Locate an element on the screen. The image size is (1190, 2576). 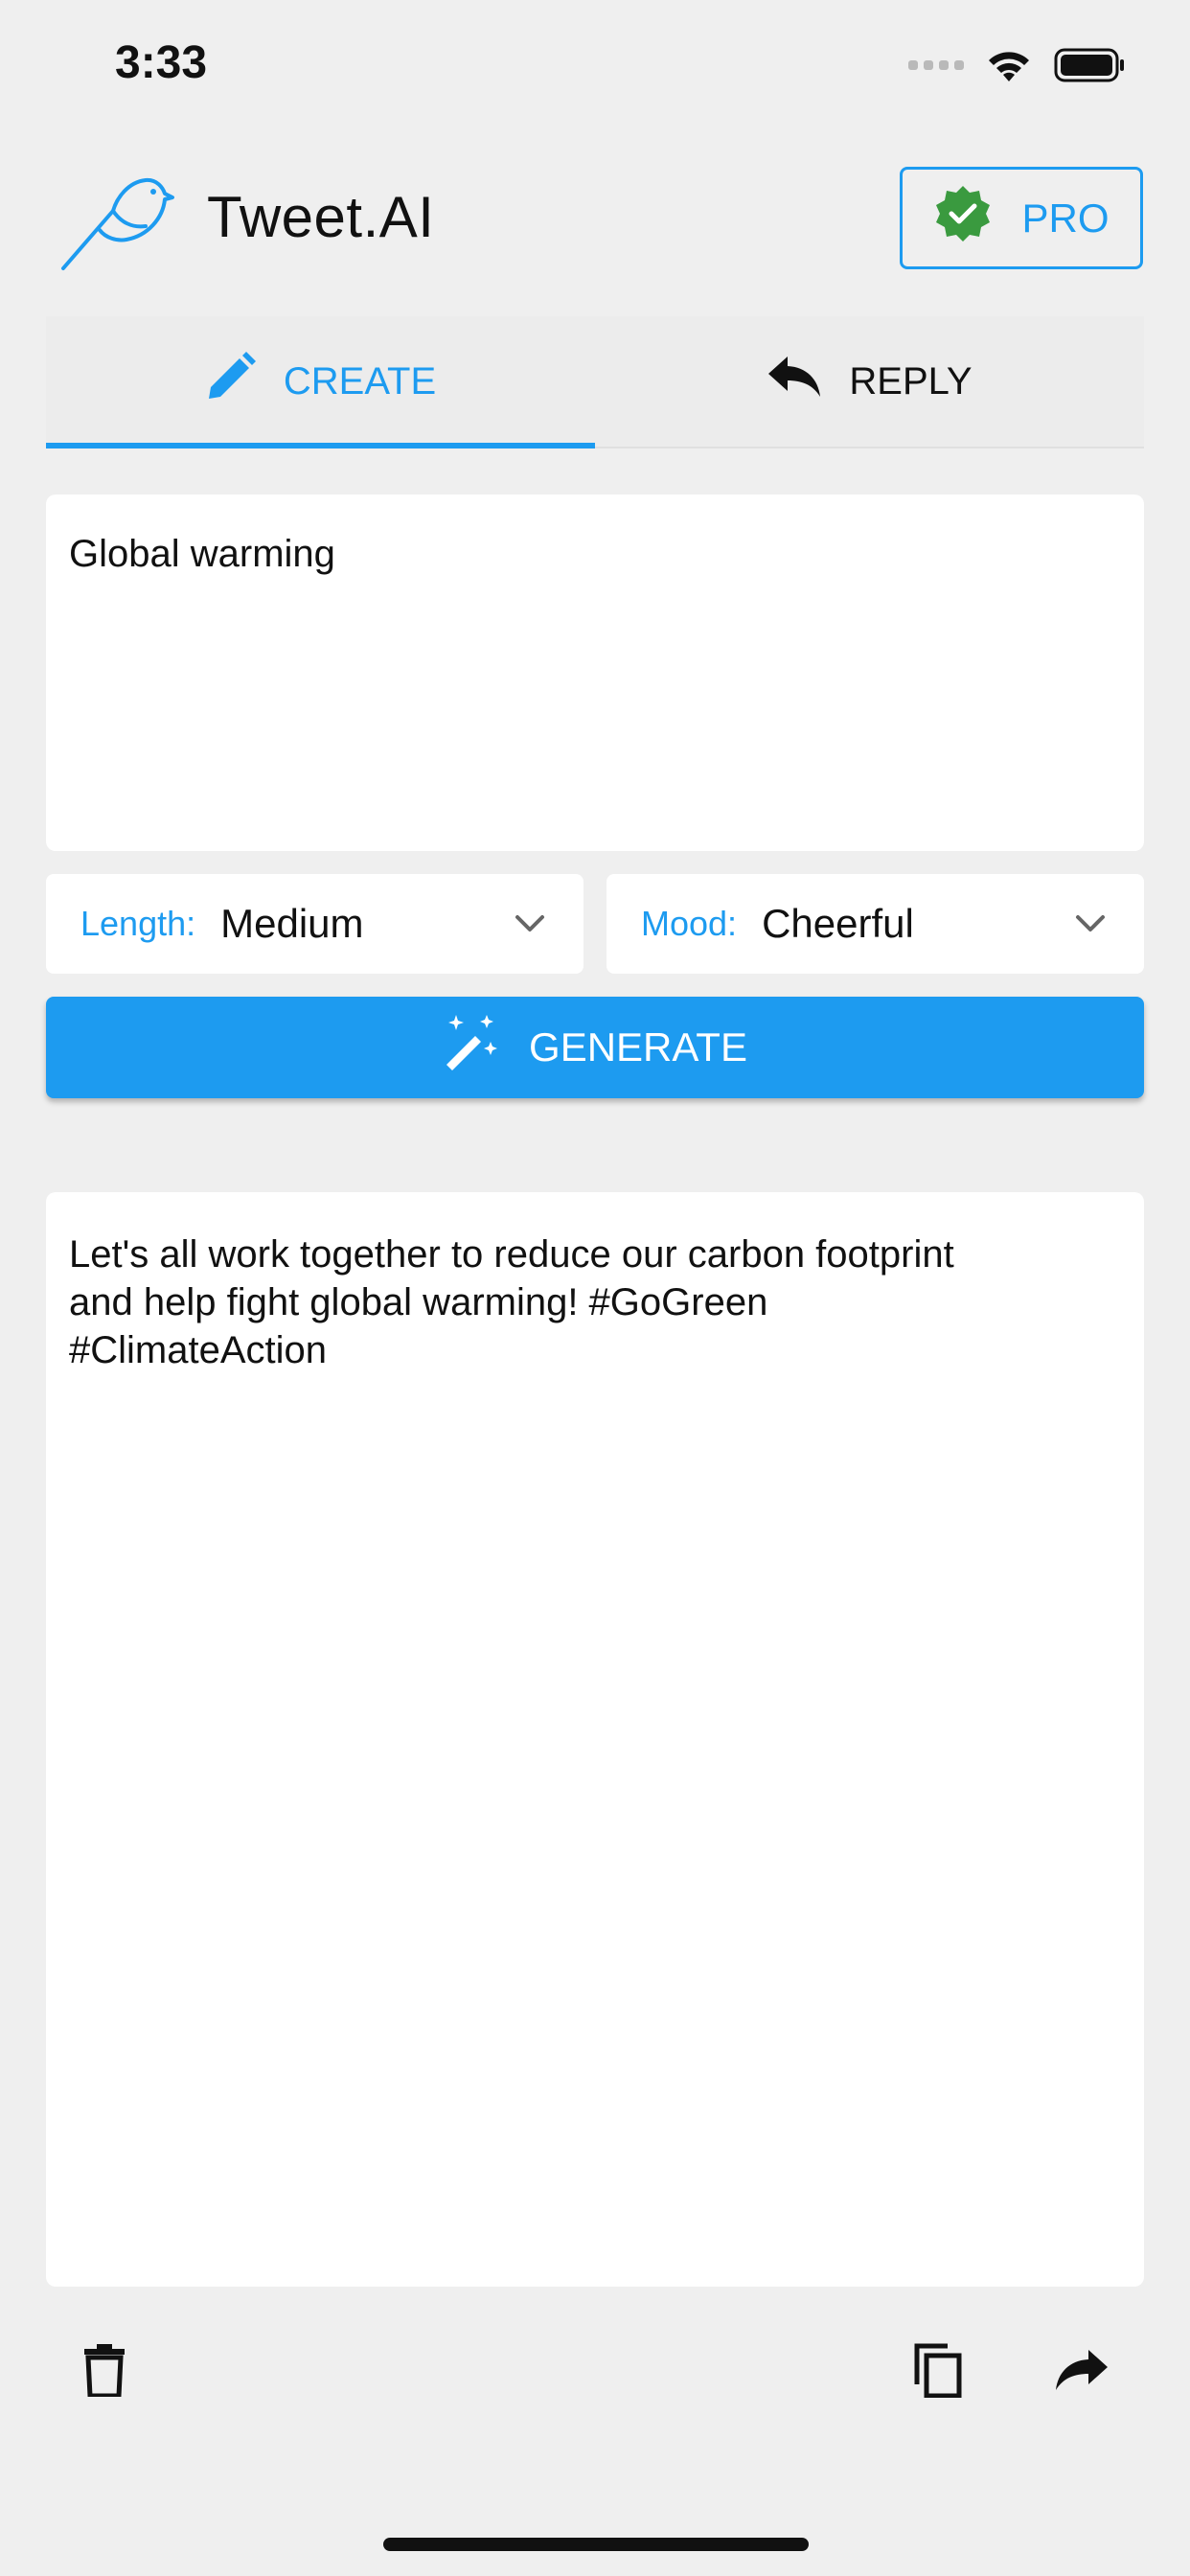
pro-button: PRO is located at coordinates (1021, 218).